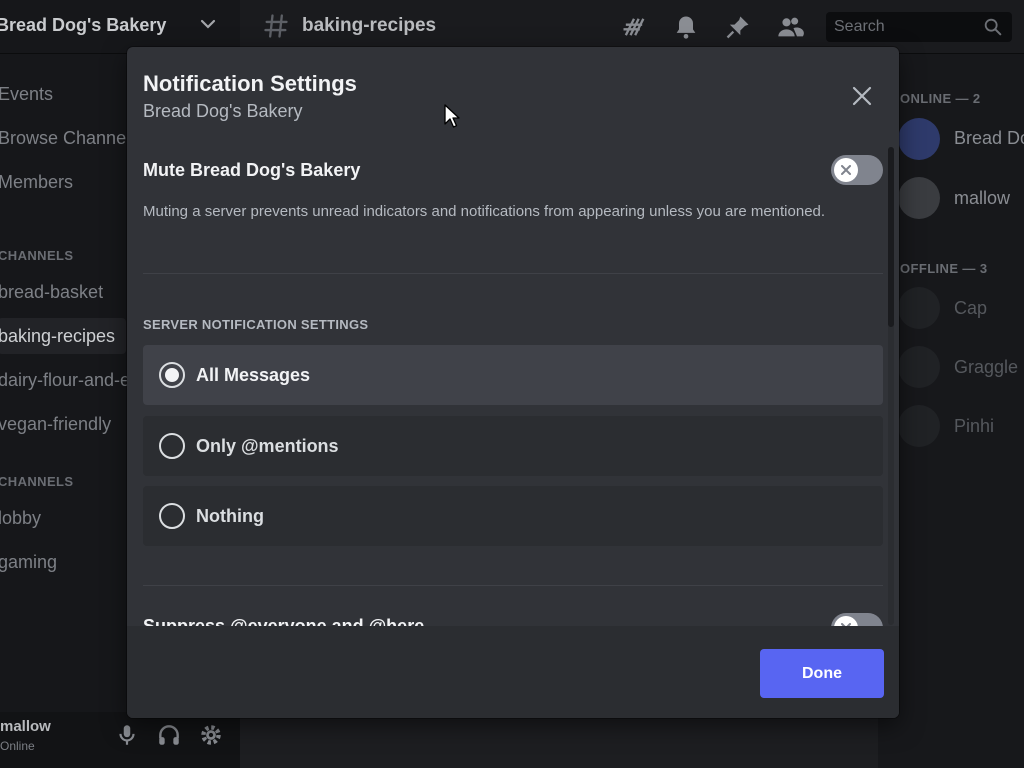  What do you see at coordinates (83, 25) in the screenshot?
I see `server-name: Bread Dog's Bakery` at bounding box center [83, 25].